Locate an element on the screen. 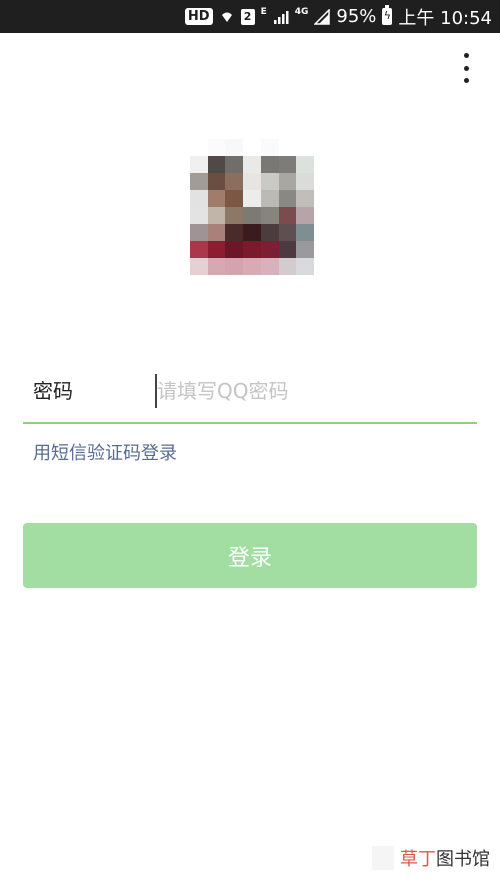 This screenshot has height=889, width=500. watermark: 草丁 图书馆 is located at coordinates (436, 858).